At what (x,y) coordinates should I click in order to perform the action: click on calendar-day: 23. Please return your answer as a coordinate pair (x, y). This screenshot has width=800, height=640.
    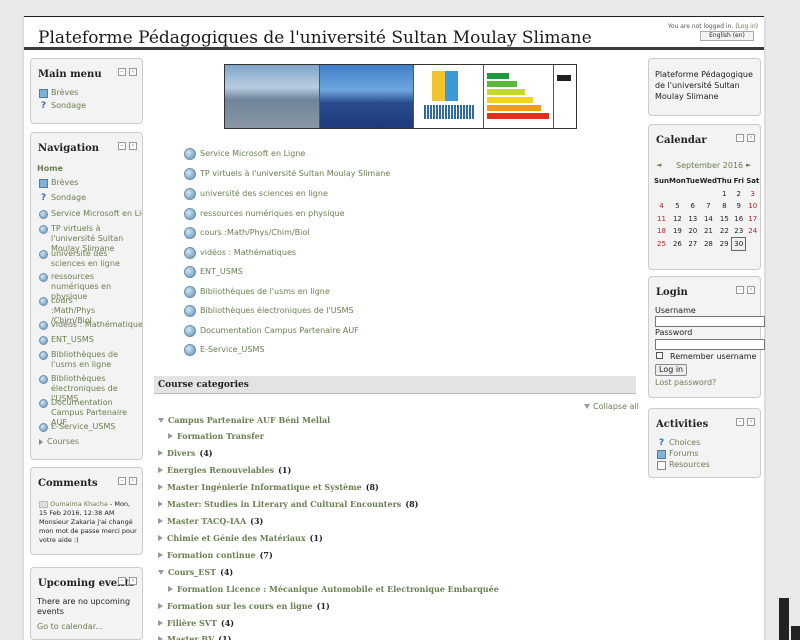
    Looking at the image, I should click on (739, 231).